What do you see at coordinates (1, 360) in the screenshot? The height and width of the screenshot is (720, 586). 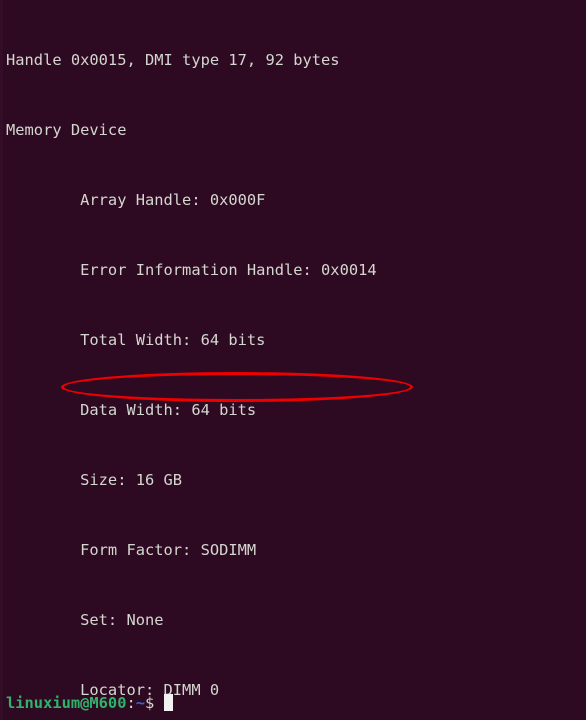 I see `terminal-left-edge` at bounding box center [1, 360].